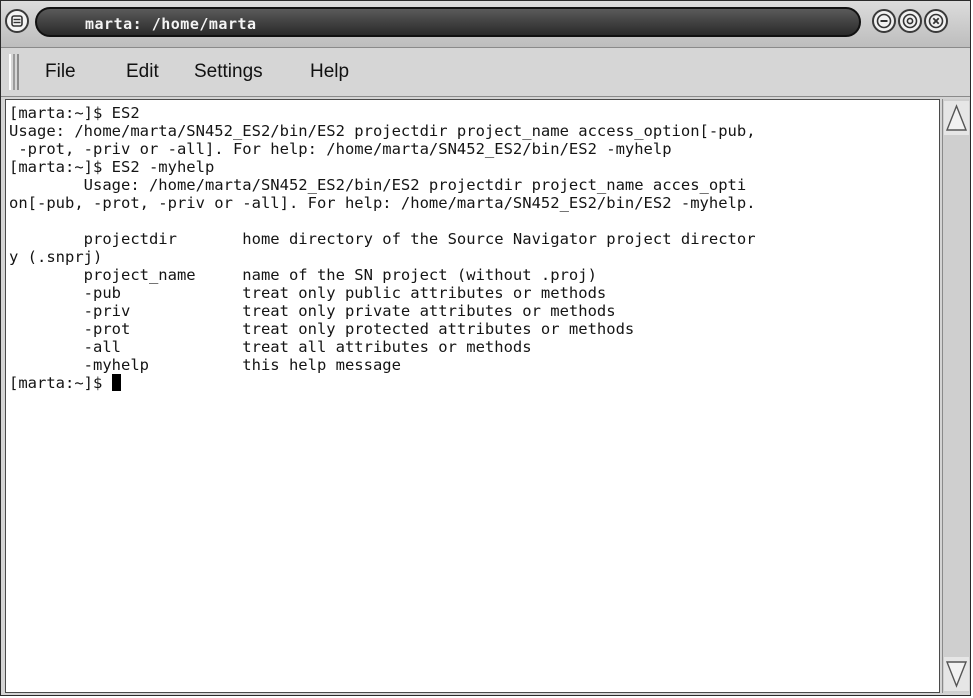  What do you see at coordinates (956, 674) in the screenshot?
I see `scroll-down-arrow-icon` at bounding box center [956, 674].